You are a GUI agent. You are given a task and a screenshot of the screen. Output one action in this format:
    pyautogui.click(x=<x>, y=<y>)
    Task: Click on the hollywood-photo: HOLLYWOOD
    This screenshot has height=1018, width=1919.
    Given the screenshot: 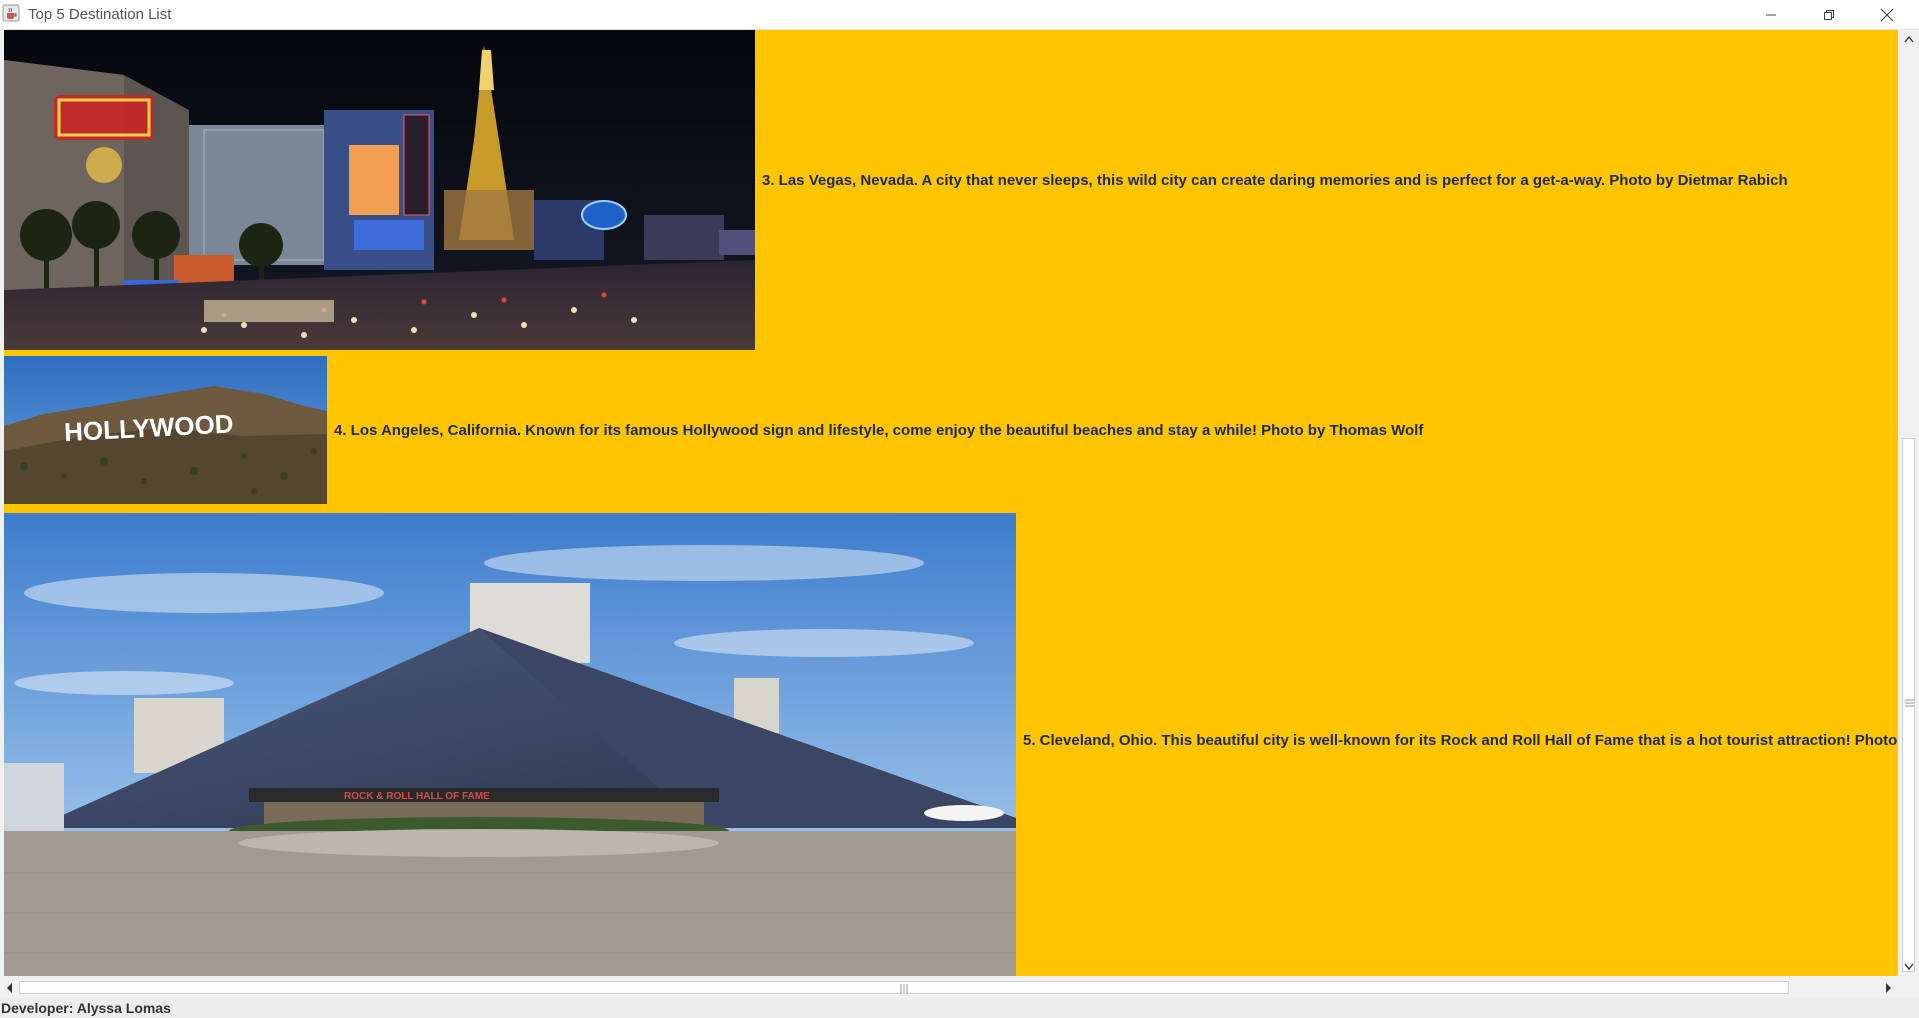 What is the action you would take?
    pyautogui.click(x=165, y=430)
    